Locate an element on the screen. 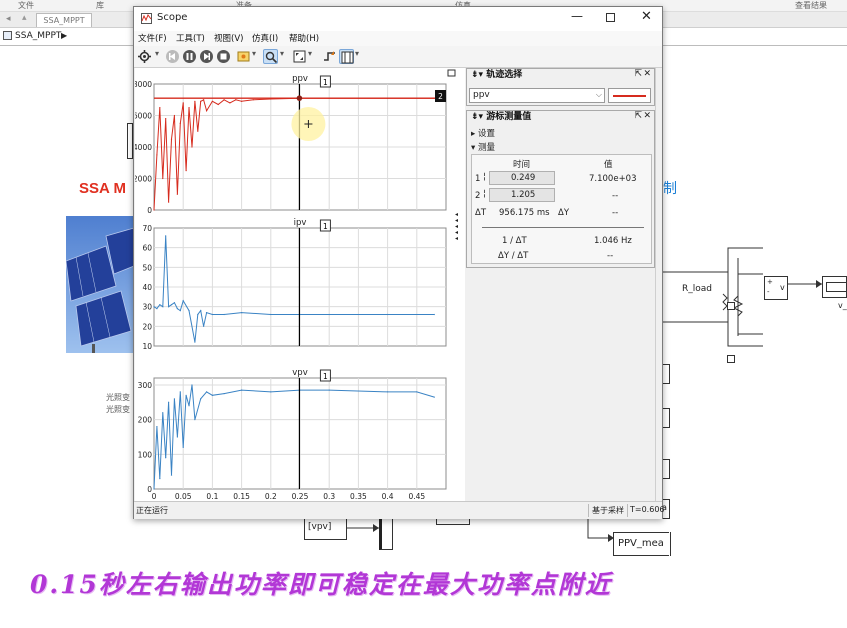 The height and width of the screenshot is (628, 847). menu-simulation: 仿真(I) is located at coordinates (265, 38).